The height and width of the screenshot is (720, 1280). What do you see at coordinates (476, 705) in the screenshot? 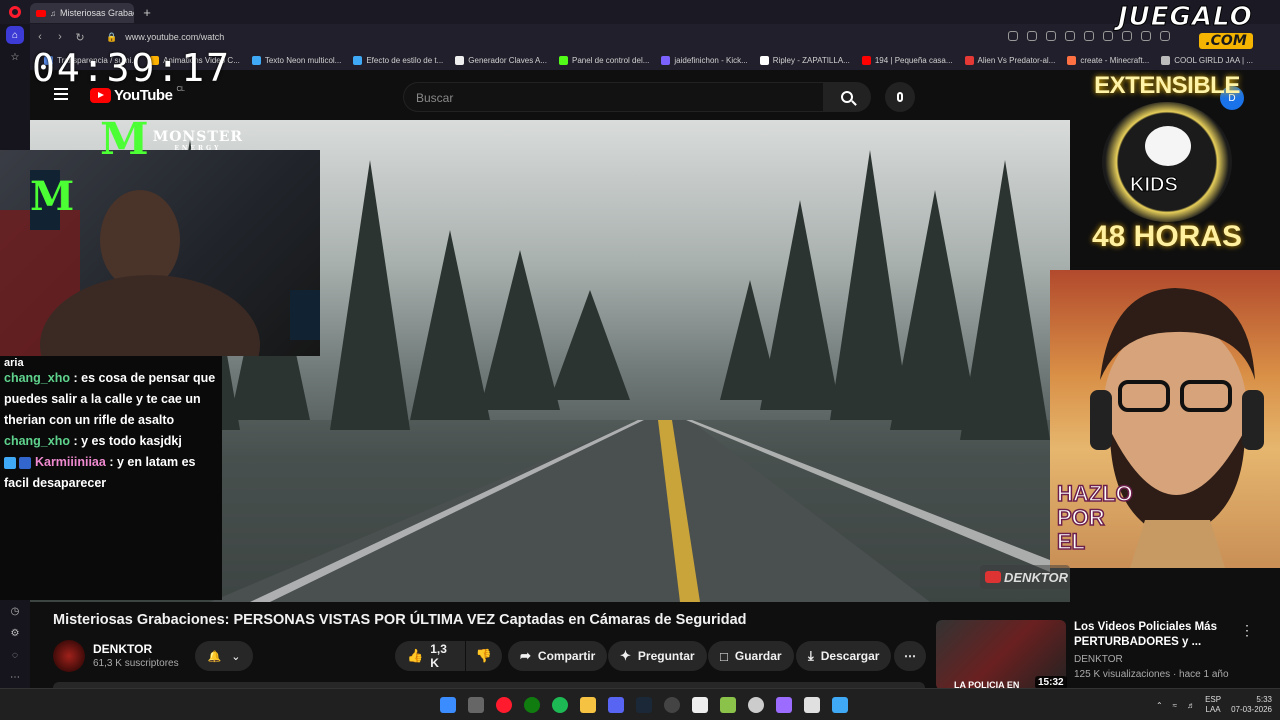
I see `task-view-icon` at bounding box center [476, 705].